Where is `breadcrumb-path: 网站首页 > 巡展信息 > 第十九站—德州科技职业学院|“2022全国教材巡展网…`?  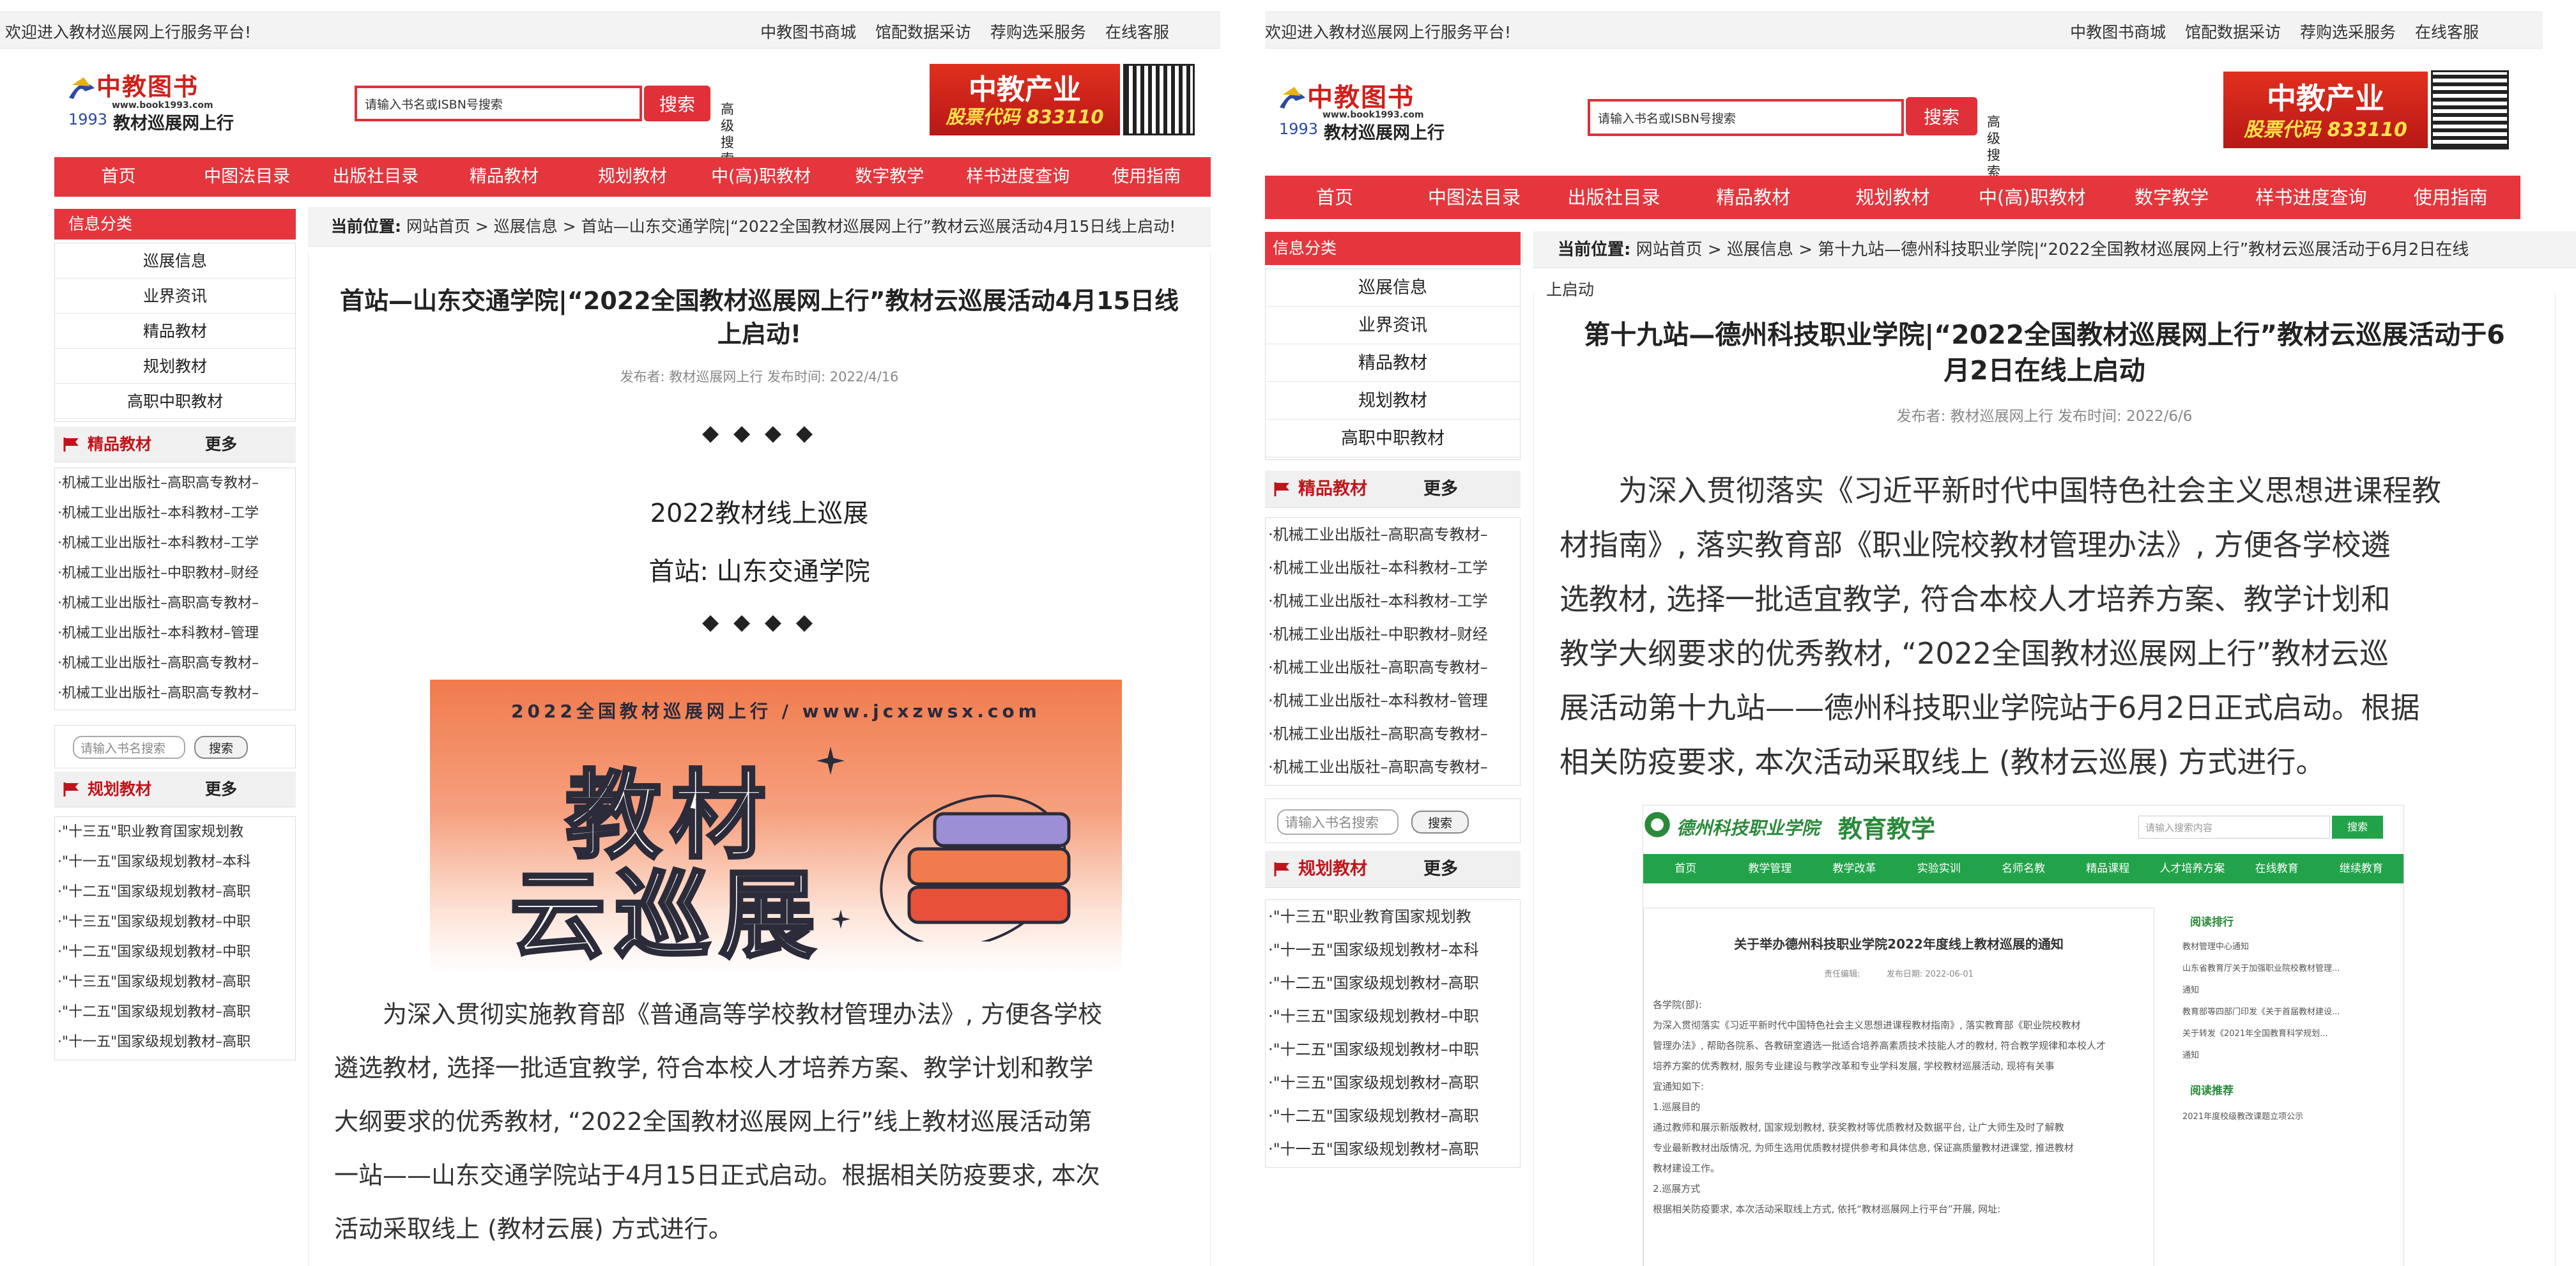
breadcrumb-path: 网站首页 > 巡展信息 > 第十九站—德州科技职业学院|“2022全国教材巡展网… is located at coordinates (2052, 249).